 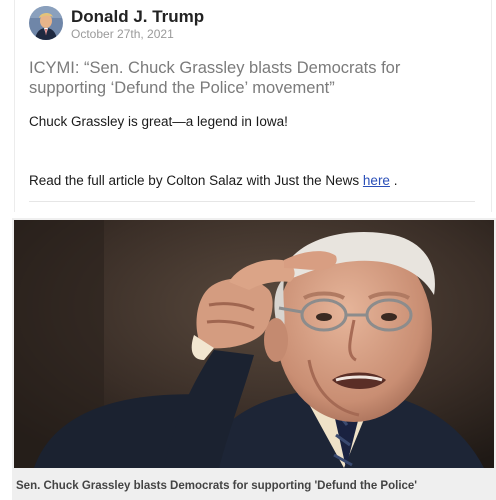 I want to click on post-date: October 27th, 2021, so click(x=122, y=34).